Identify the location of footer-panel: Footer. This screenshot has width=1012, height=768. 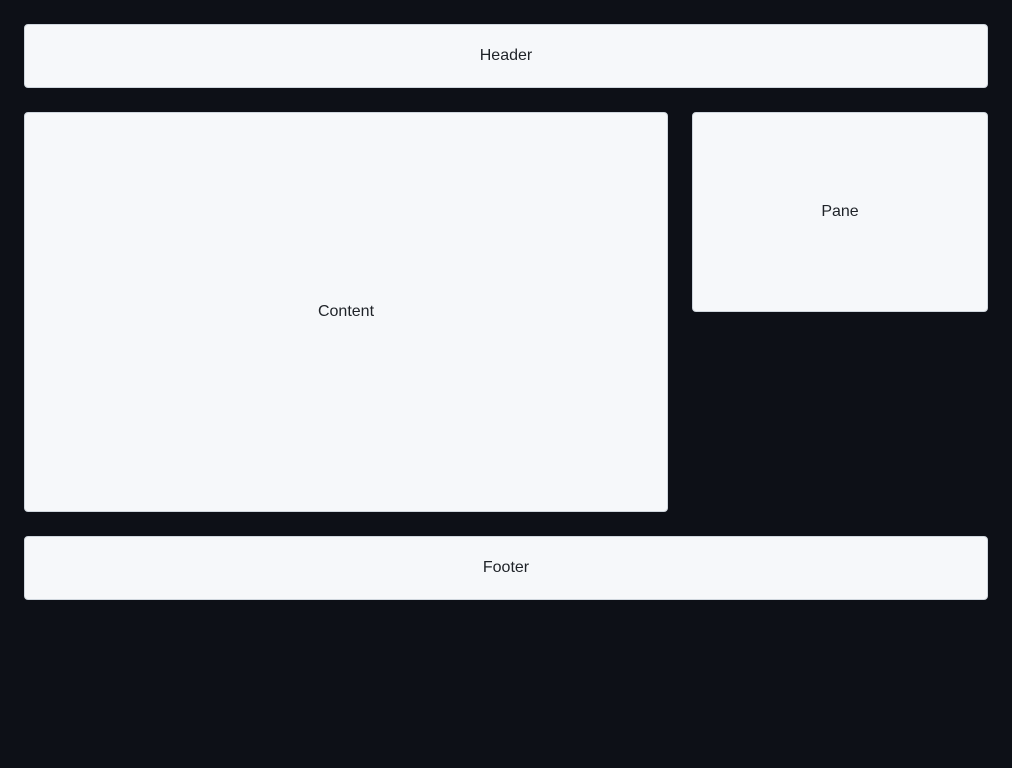
(506, 568).